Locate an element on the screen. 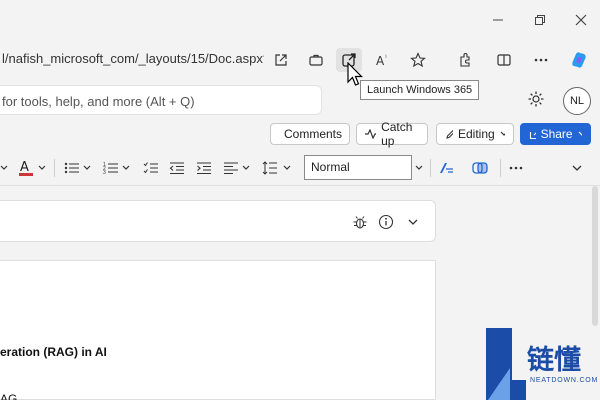 The image size is (600, 400). briefcase-icon is located at coordinates (316, 60).